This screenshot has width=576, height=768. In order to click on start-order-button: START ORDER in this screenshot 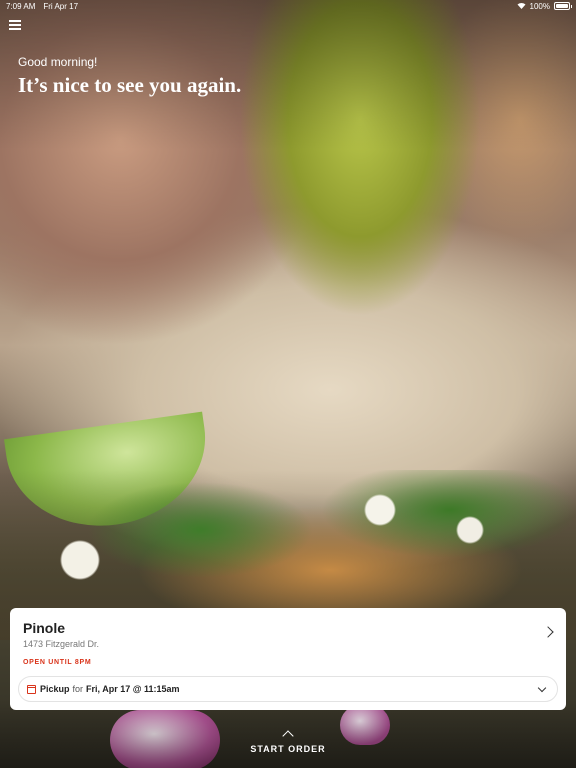, I will do `click(288, 742)`.